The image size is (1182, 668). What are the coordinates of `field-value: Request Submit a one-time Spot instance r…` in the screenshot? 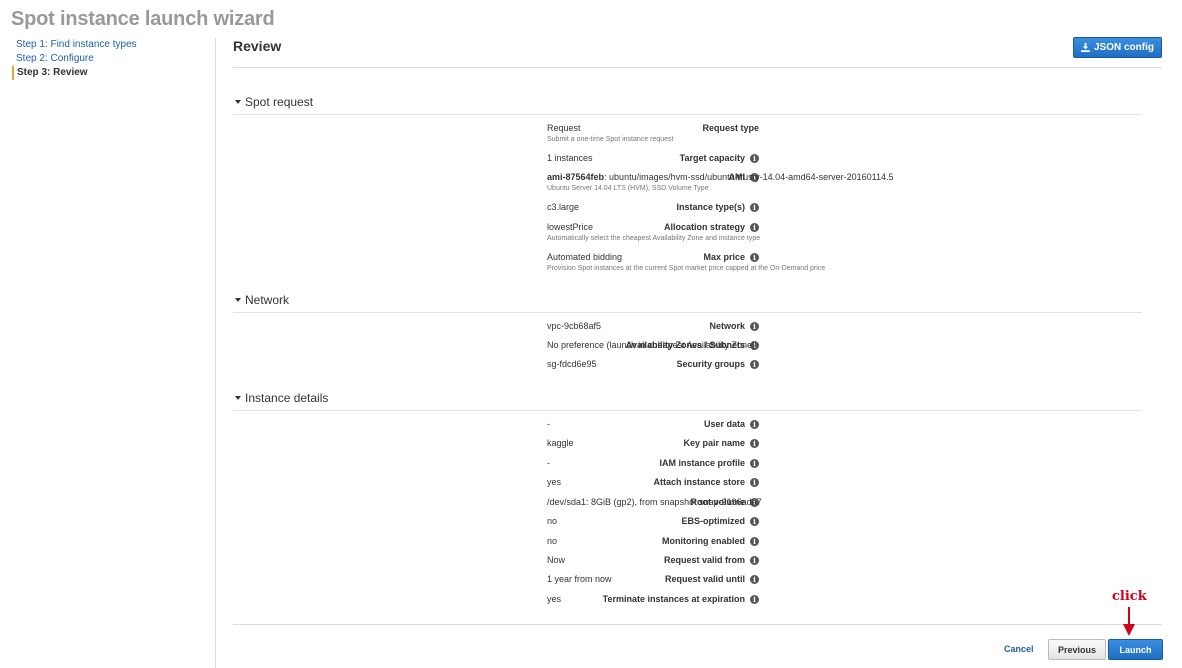 It's located at (610, 133).